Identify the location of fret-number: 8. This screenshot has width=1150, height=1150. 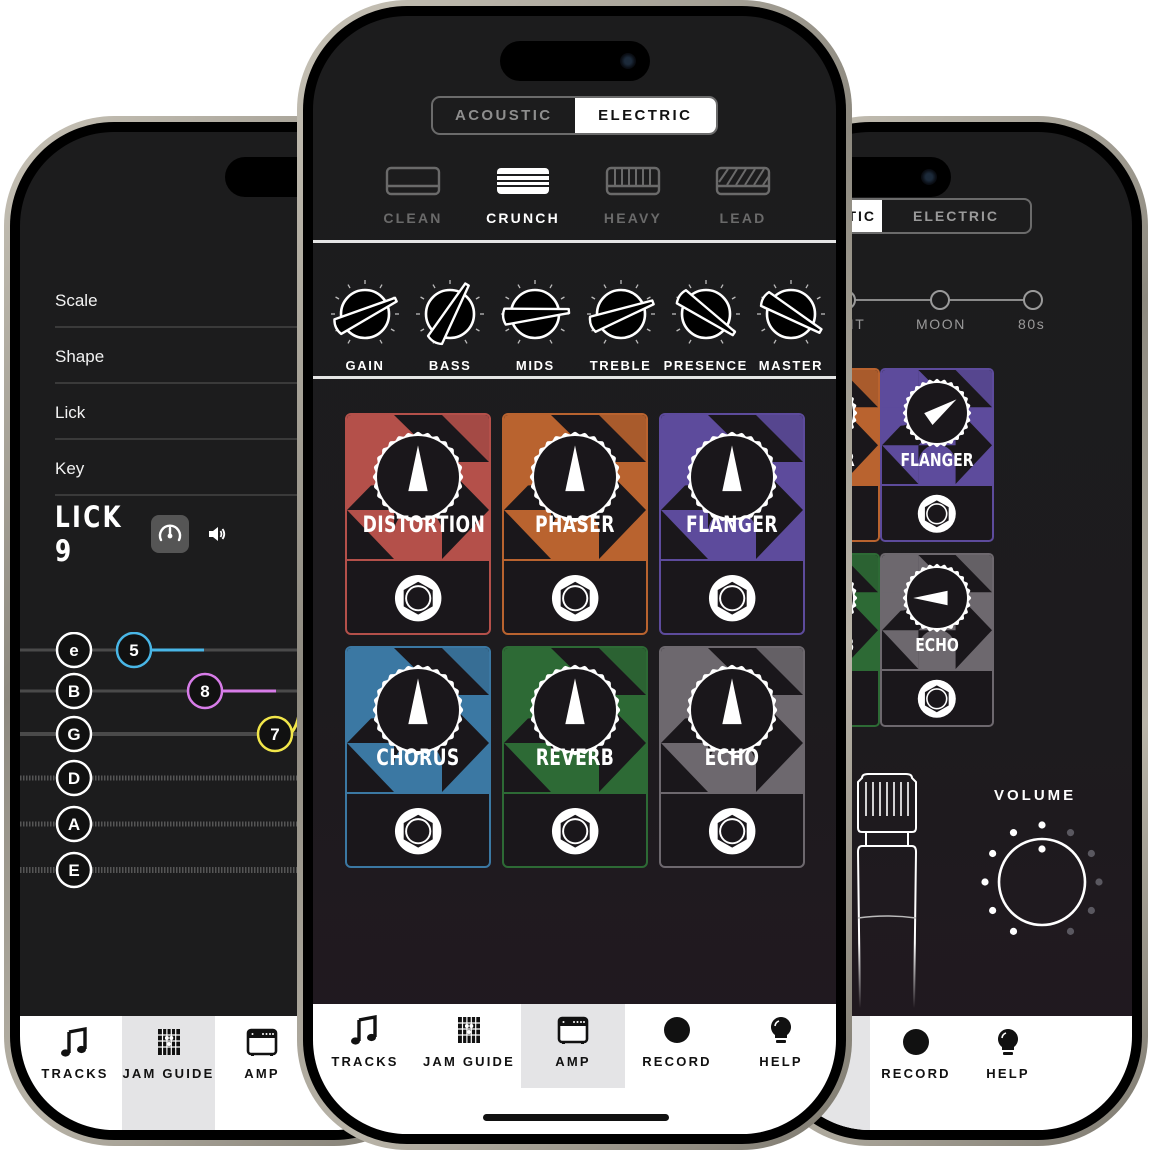
(204, 691).